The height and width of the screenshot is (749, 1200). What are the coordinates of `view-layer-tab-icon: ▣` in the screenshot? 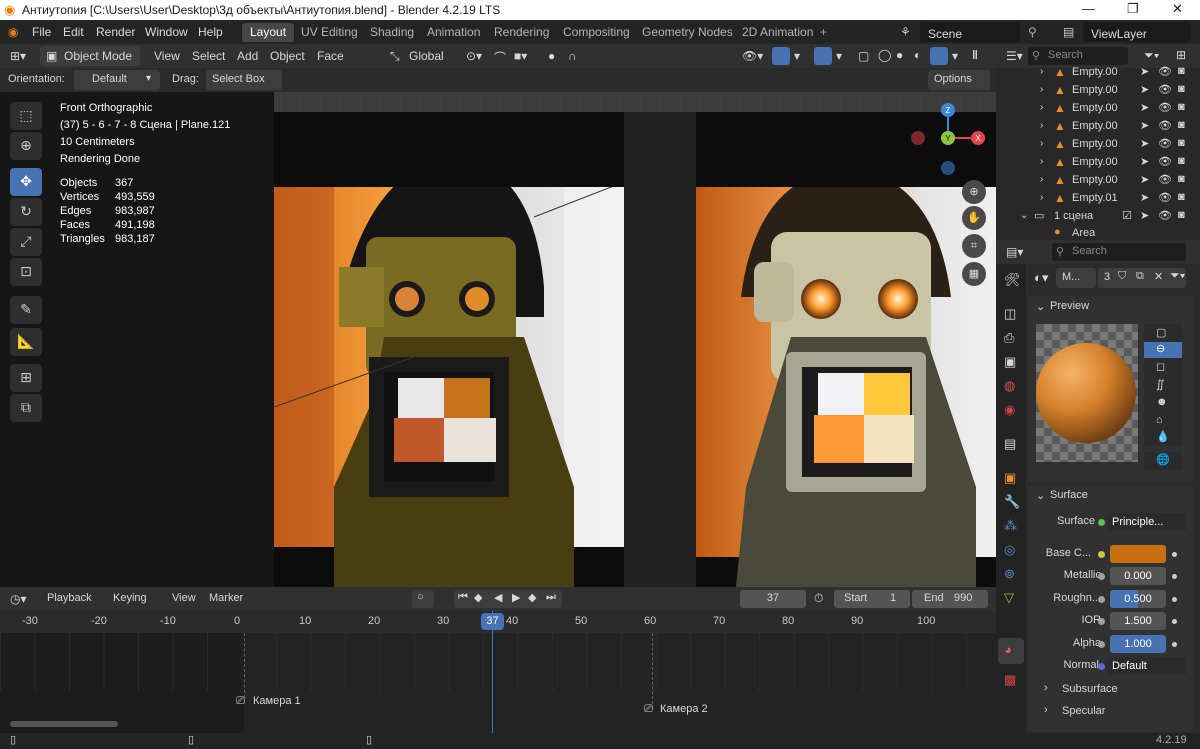 It's located at (1010, 362).